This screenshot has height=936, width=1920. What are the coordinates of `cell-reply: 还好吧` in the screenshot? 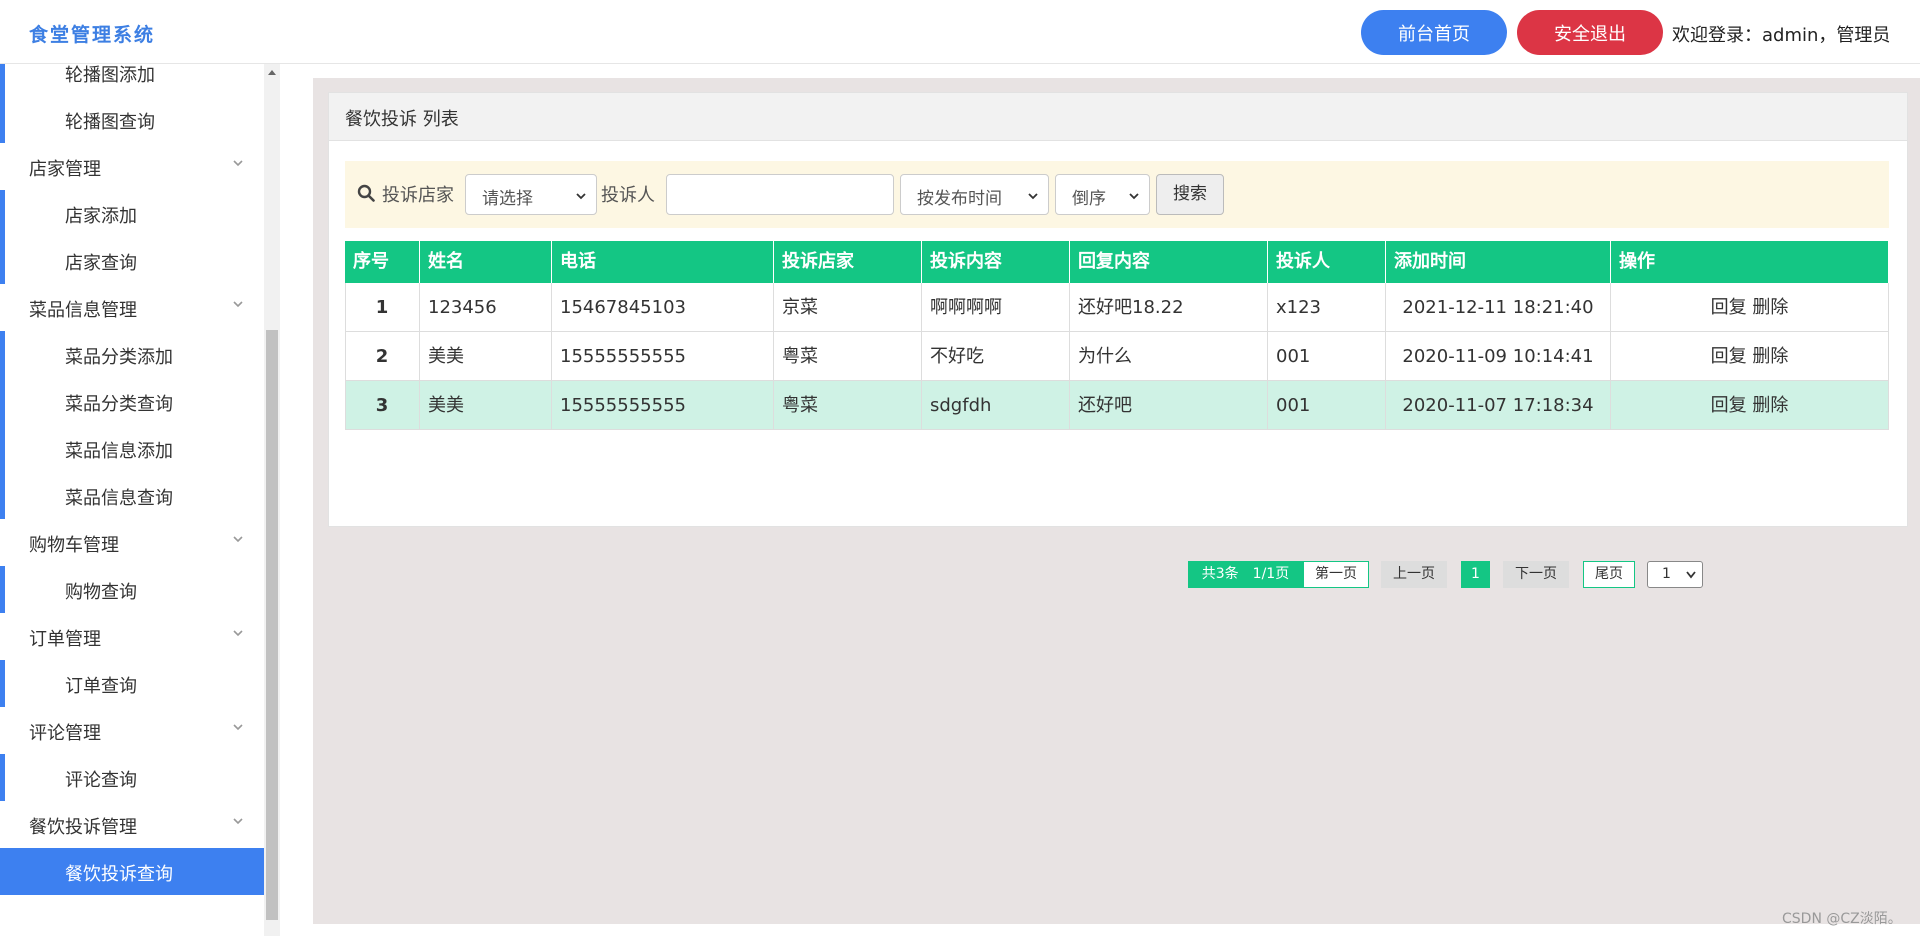 It's located at (1169, 405).